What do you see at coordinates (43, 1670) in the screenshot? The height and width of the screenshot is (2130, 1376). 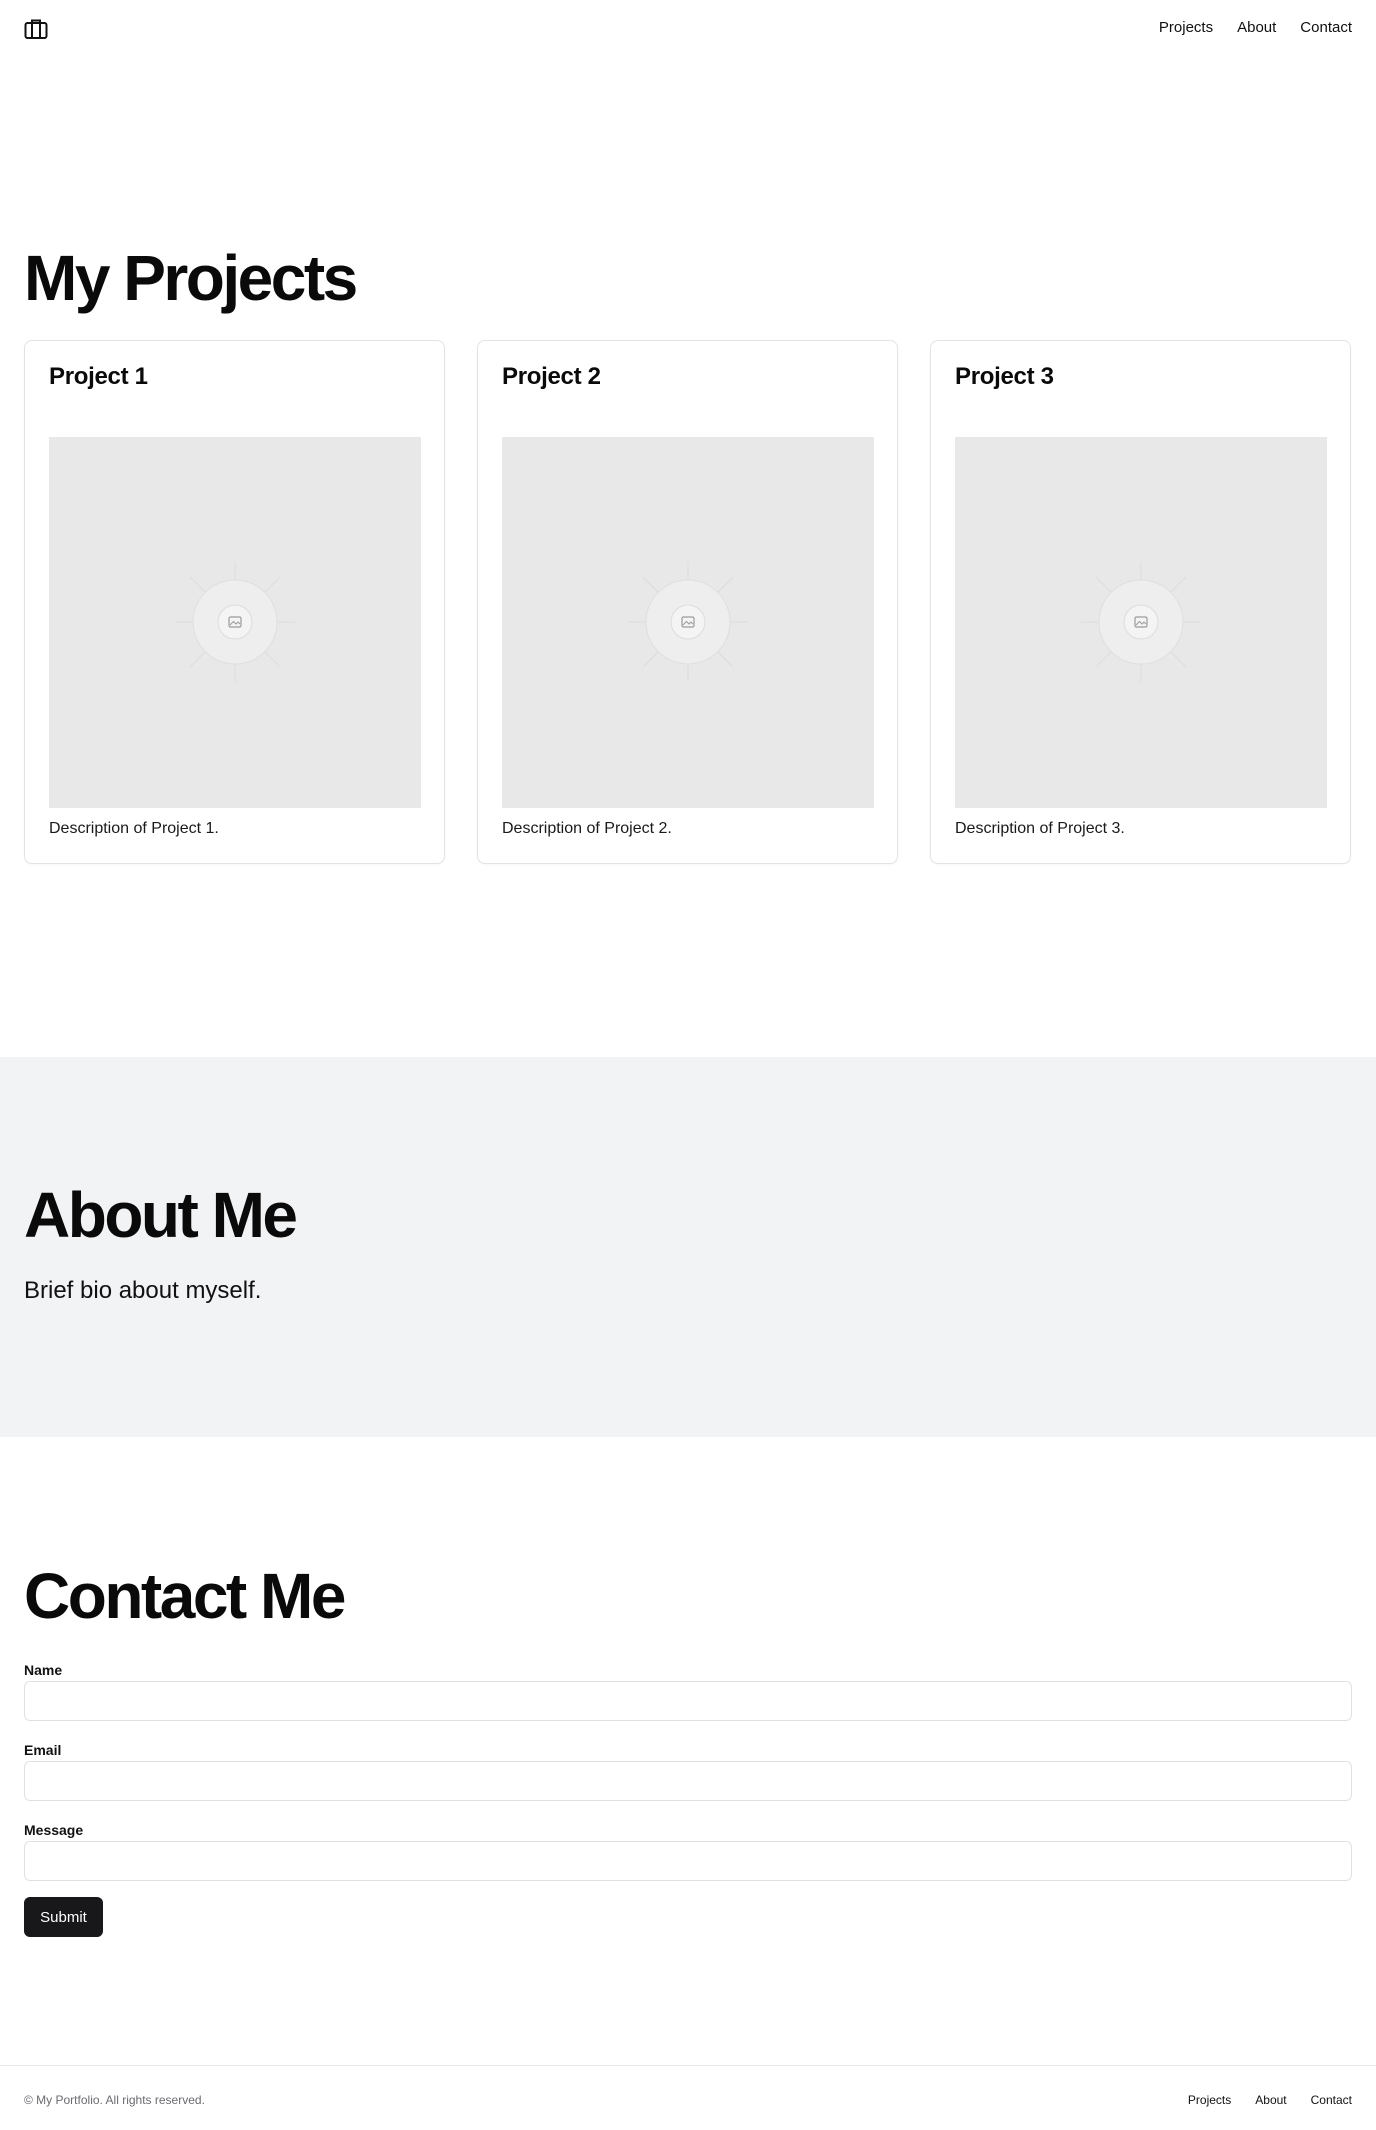 I see `name-label: Name` at bounding box center [43, 1670].